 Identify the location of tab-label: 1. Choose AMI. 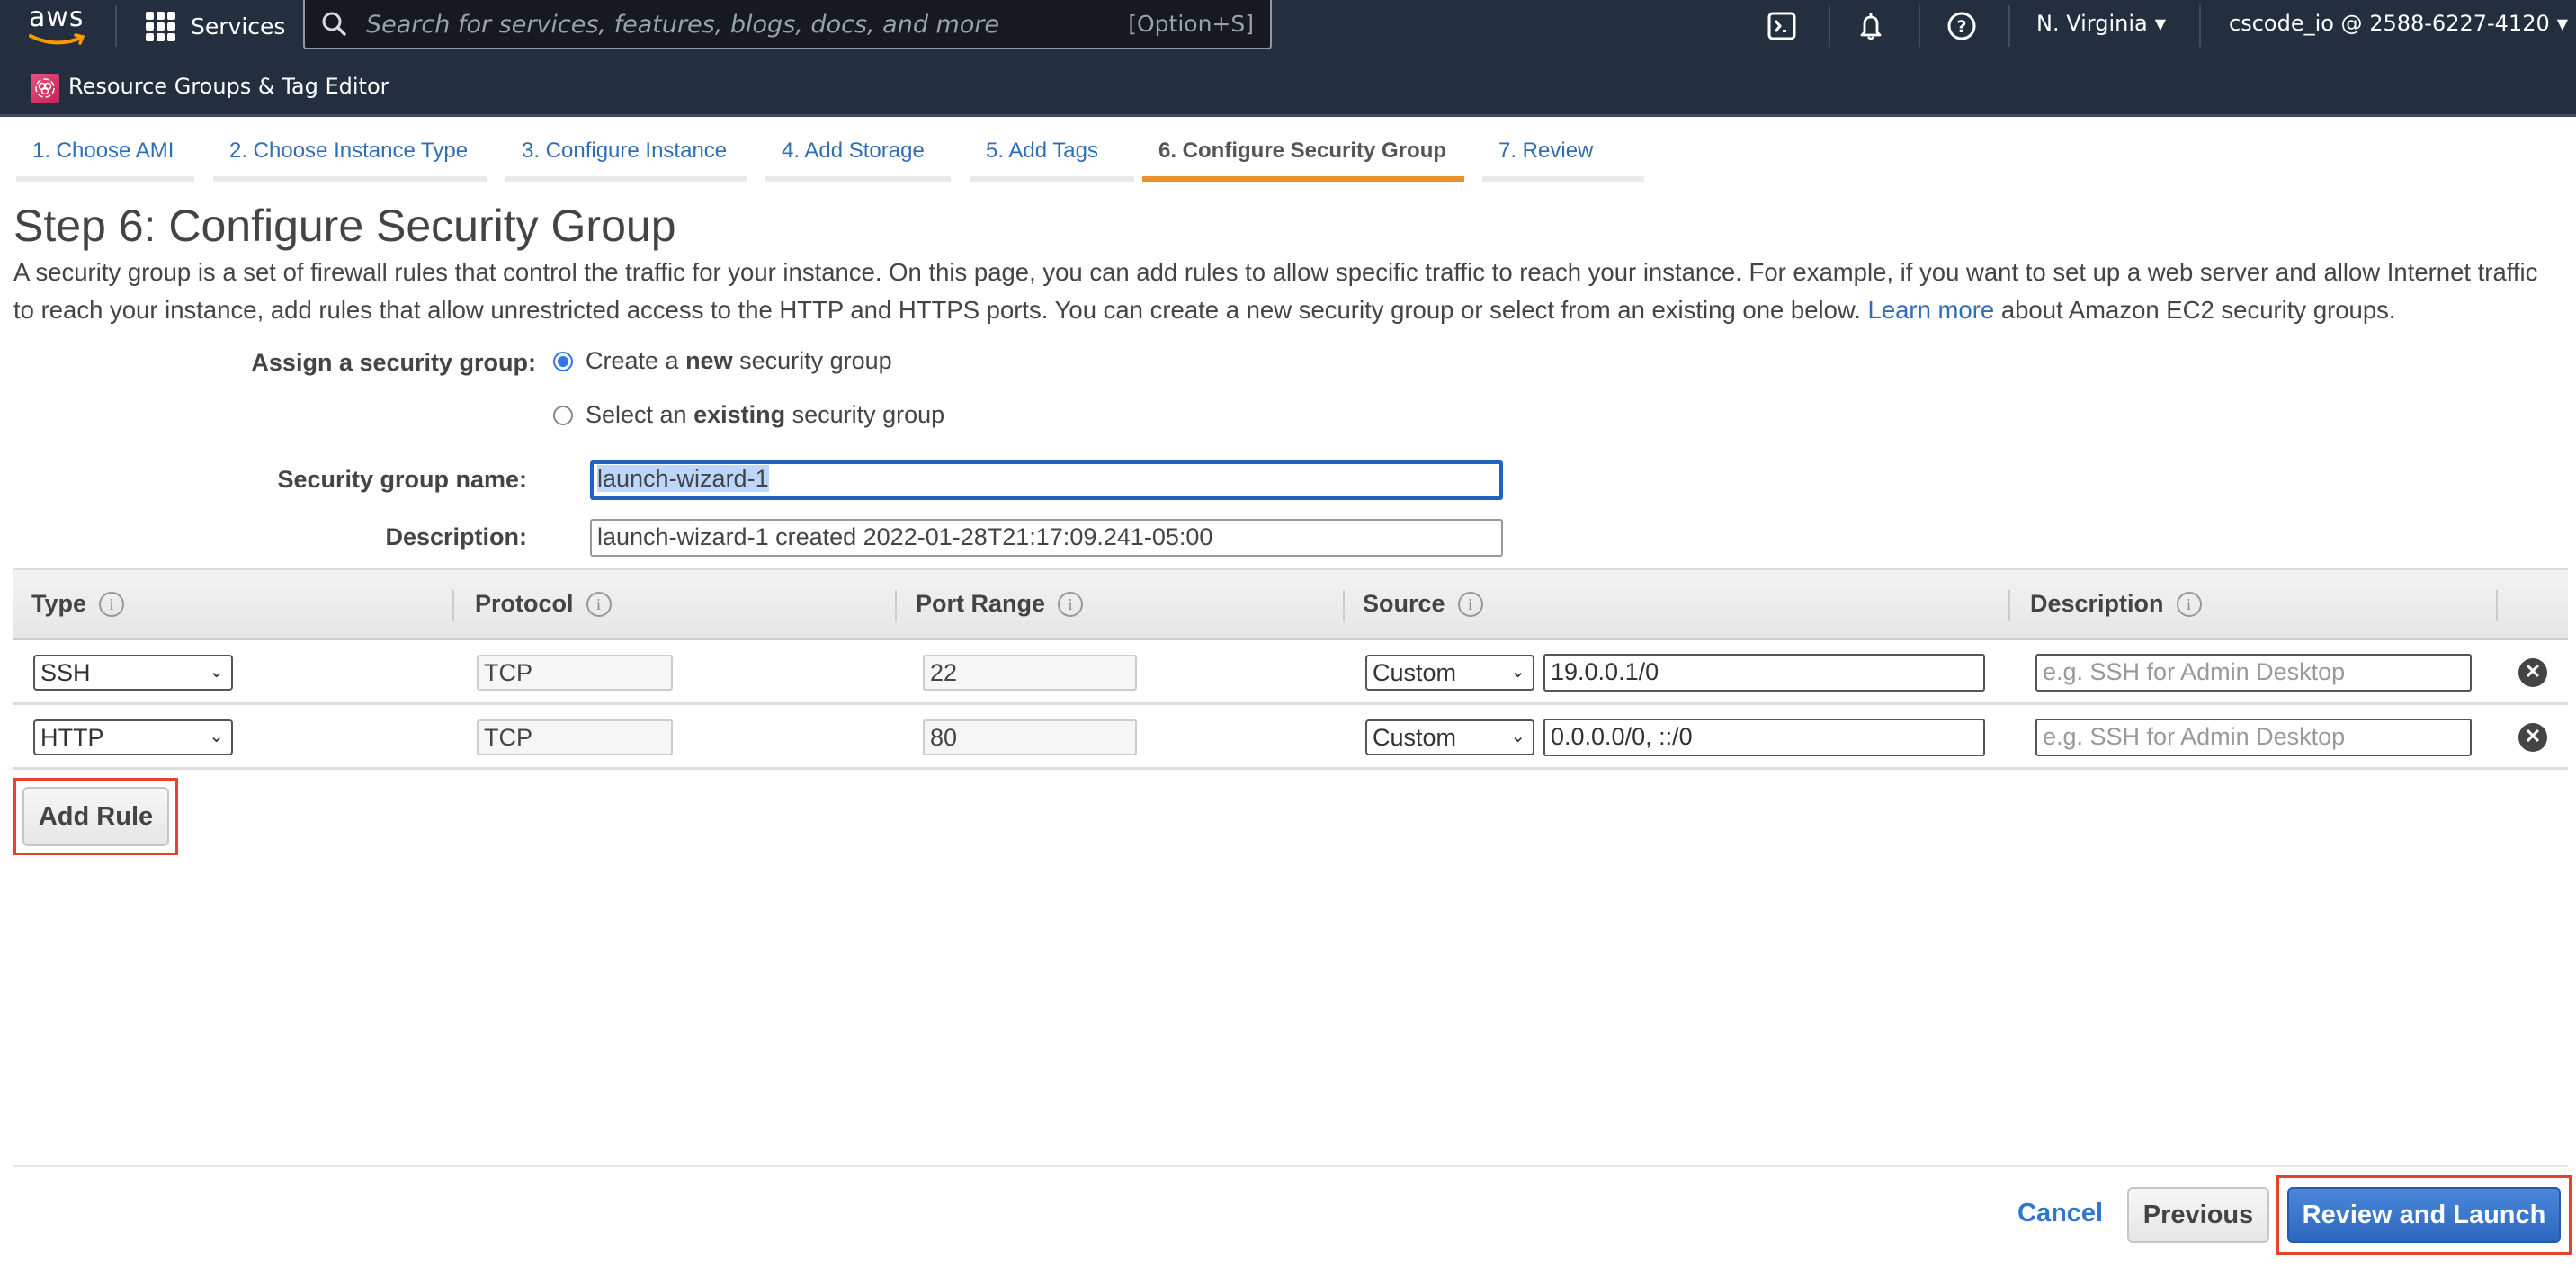
(103, 150).